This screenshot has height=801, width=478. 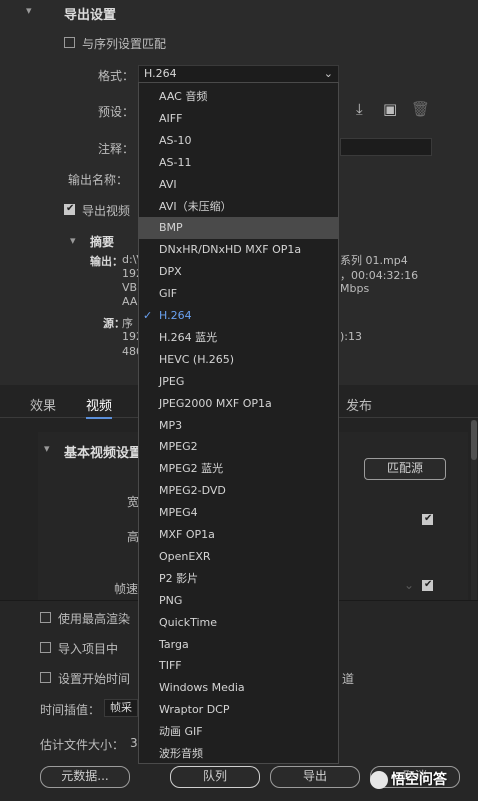 I want to click on format-option-label: BMP, so click(x=171, y=228).